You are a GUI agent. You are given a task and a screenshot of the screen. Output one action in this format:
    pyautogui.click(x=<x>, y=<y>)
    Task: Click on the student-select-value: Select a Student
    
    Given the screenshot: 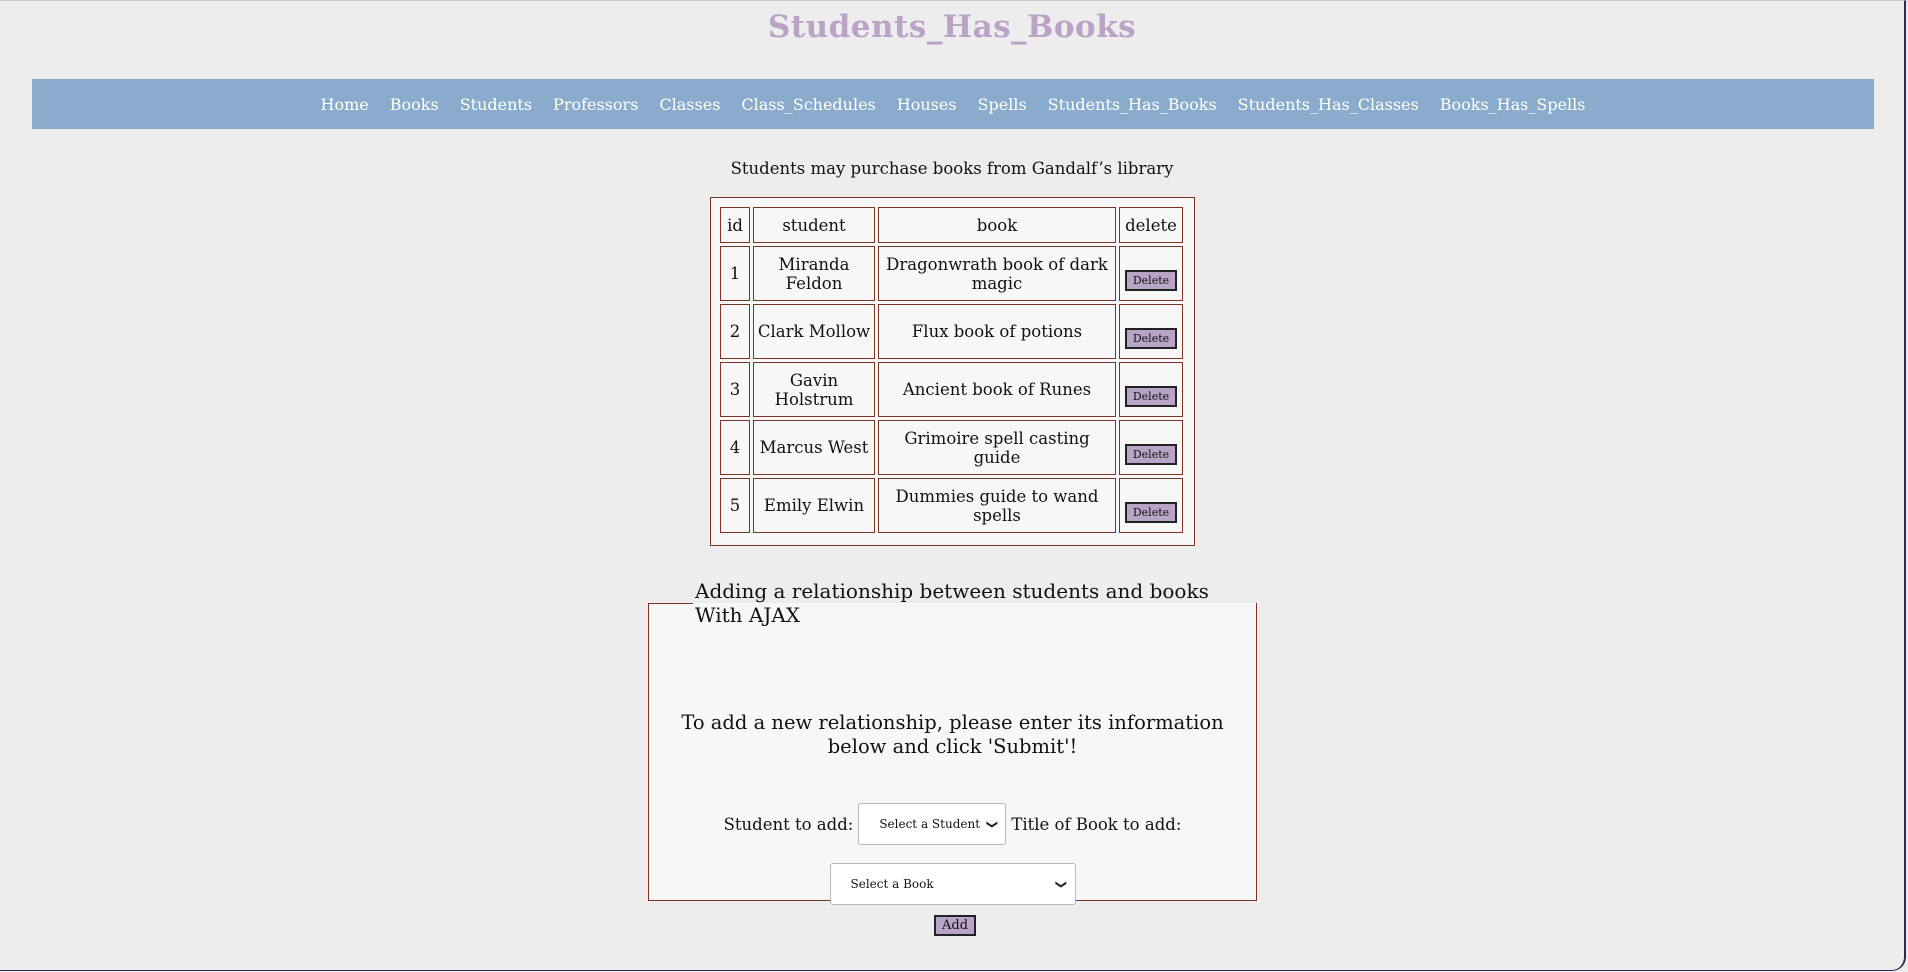 What is the action you would take?
    pyautogui.click(x=930, y=824)
    